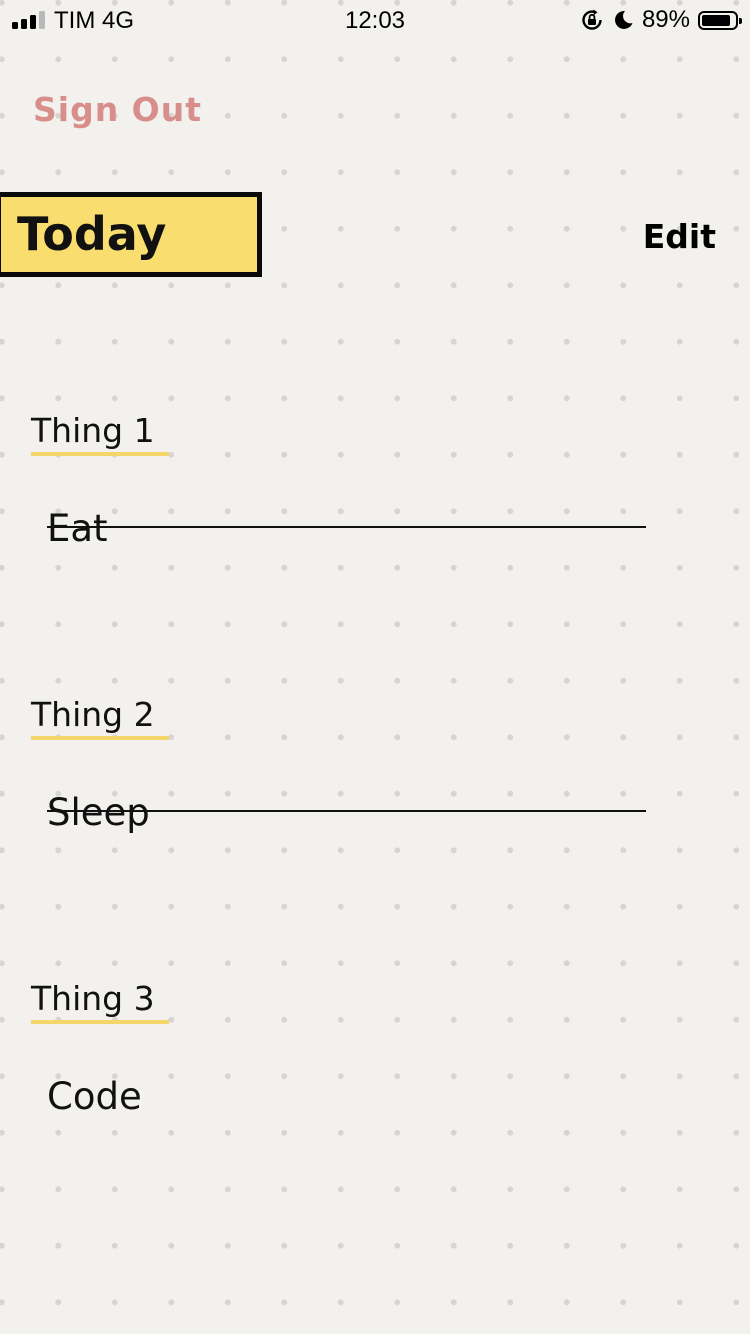 This screenshot has height=1334, width=750. What do you see at coordinates (117, 109) in the screenshot?
I see `sign-out-button: Sign Out` at bounding box center [117, 109].